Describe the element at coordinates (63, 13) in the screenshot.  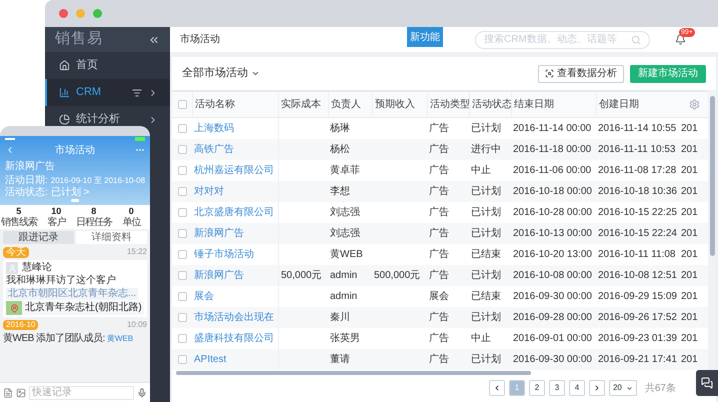
I see `close-button` at that location.